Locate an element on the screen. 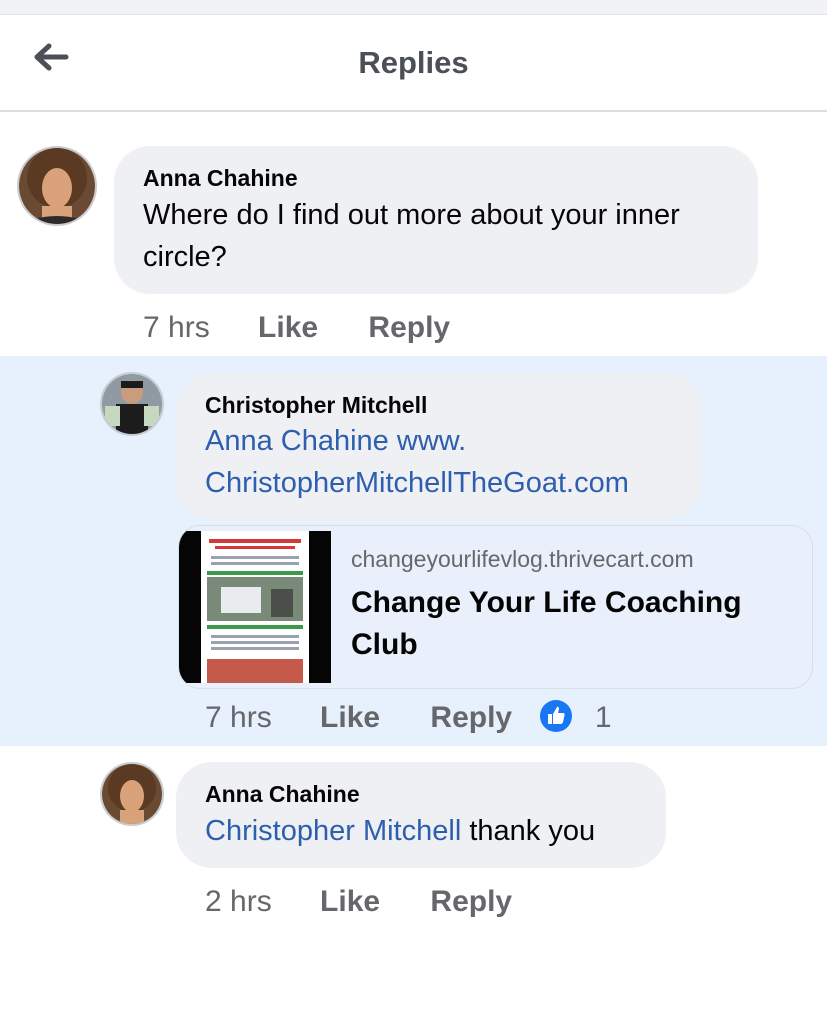  comment-text-body: thank you is located at coordinates (532, 831).